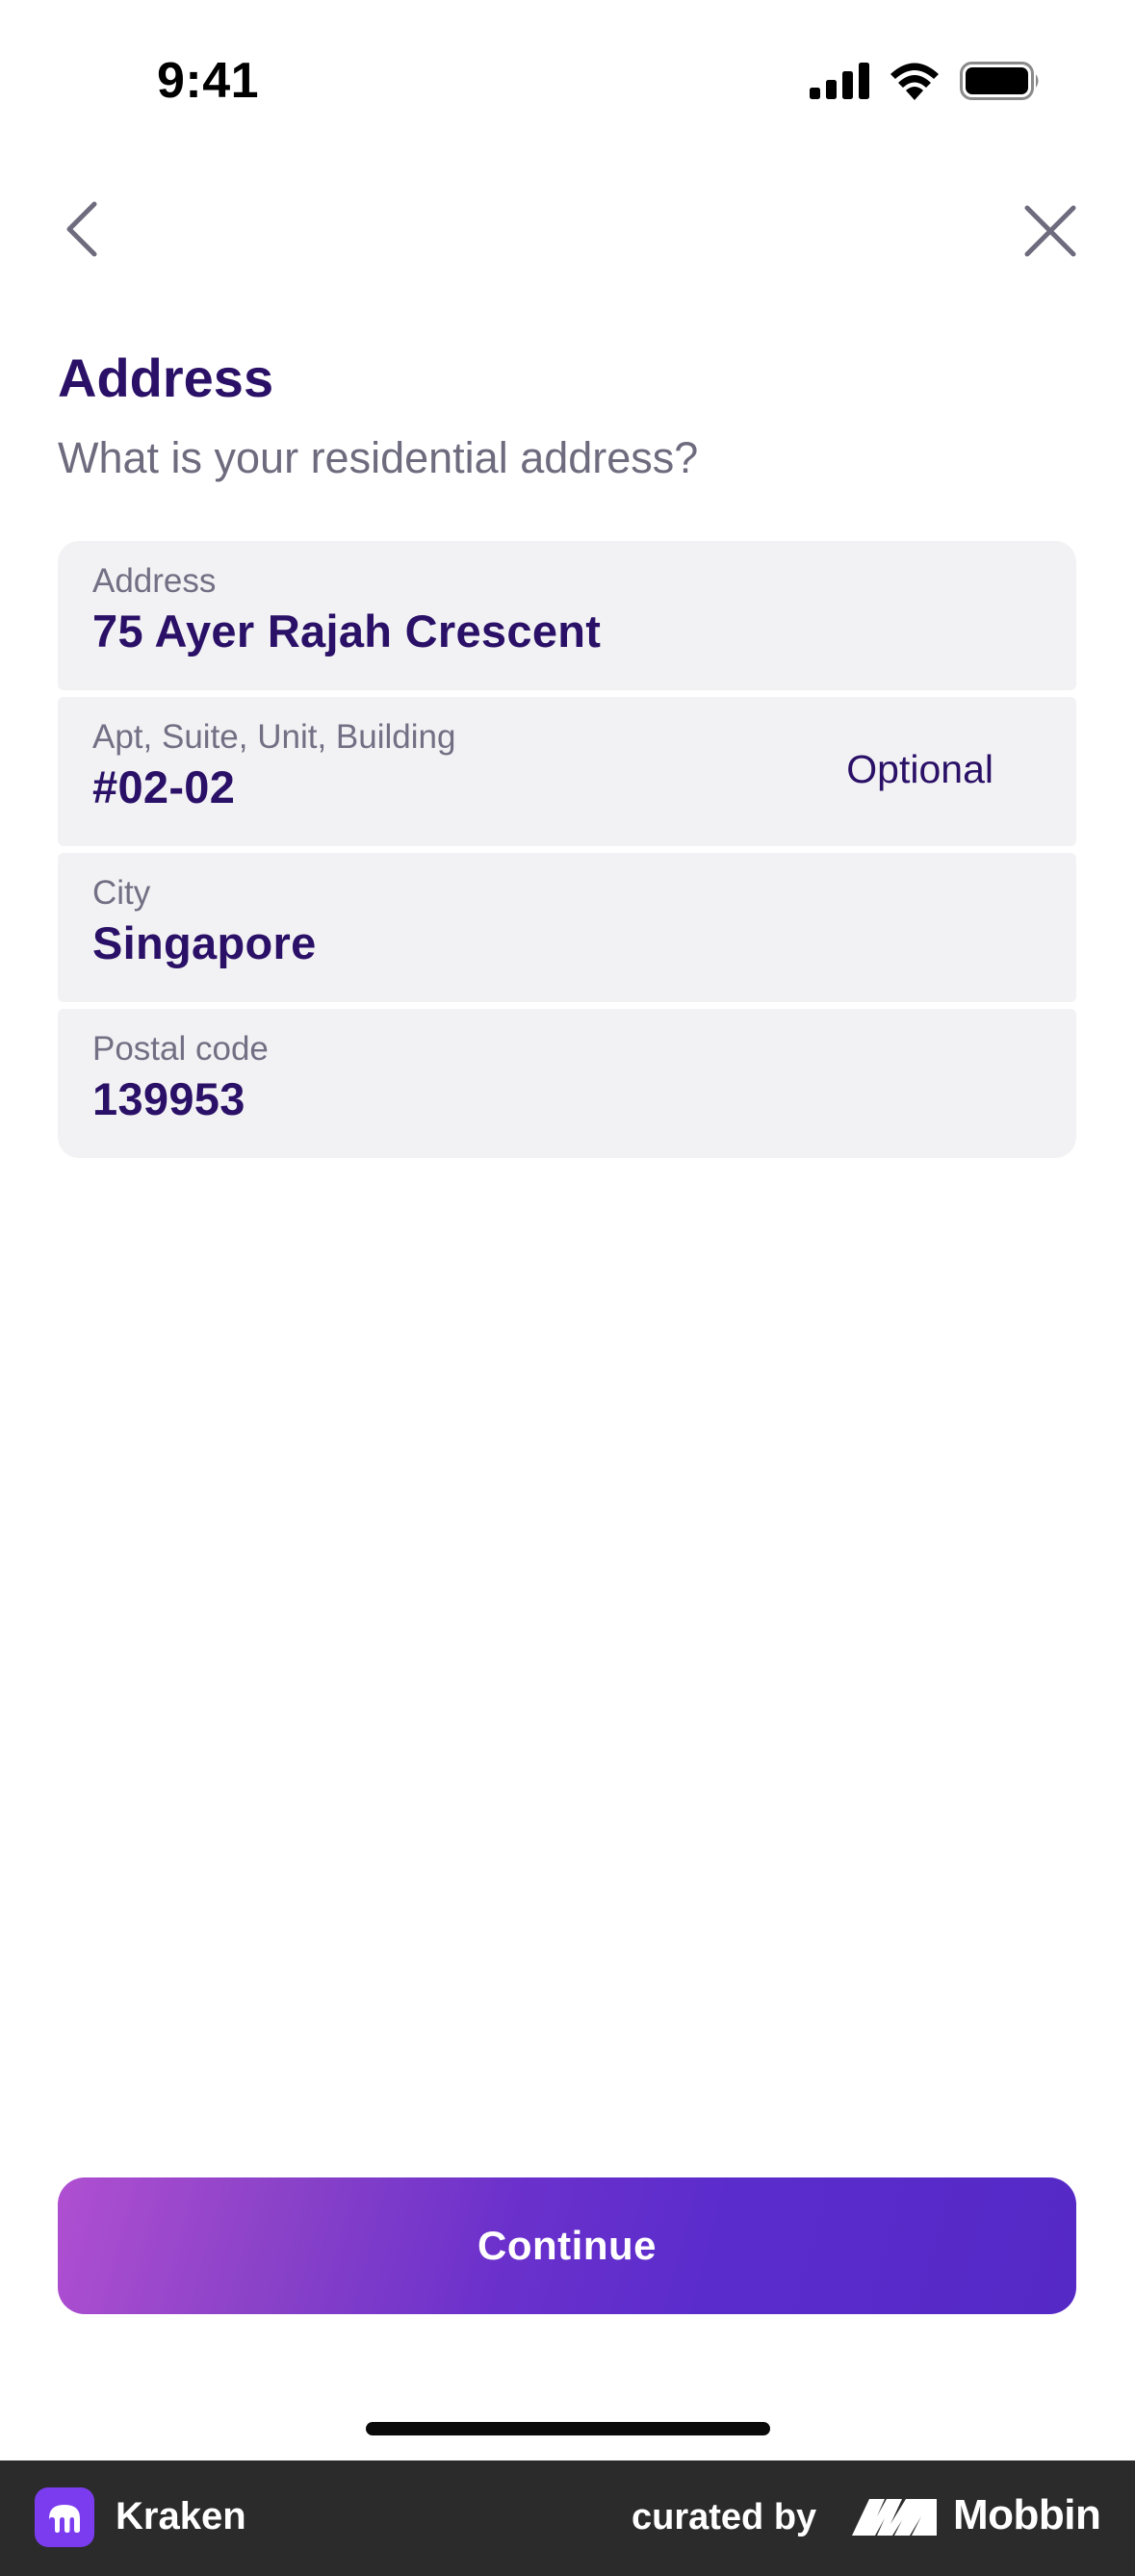 This screenshot has height=2576, width=1135. Describe the element at coordinates (568, 2428) in the screenshot. I see `home-indicator` at that location.